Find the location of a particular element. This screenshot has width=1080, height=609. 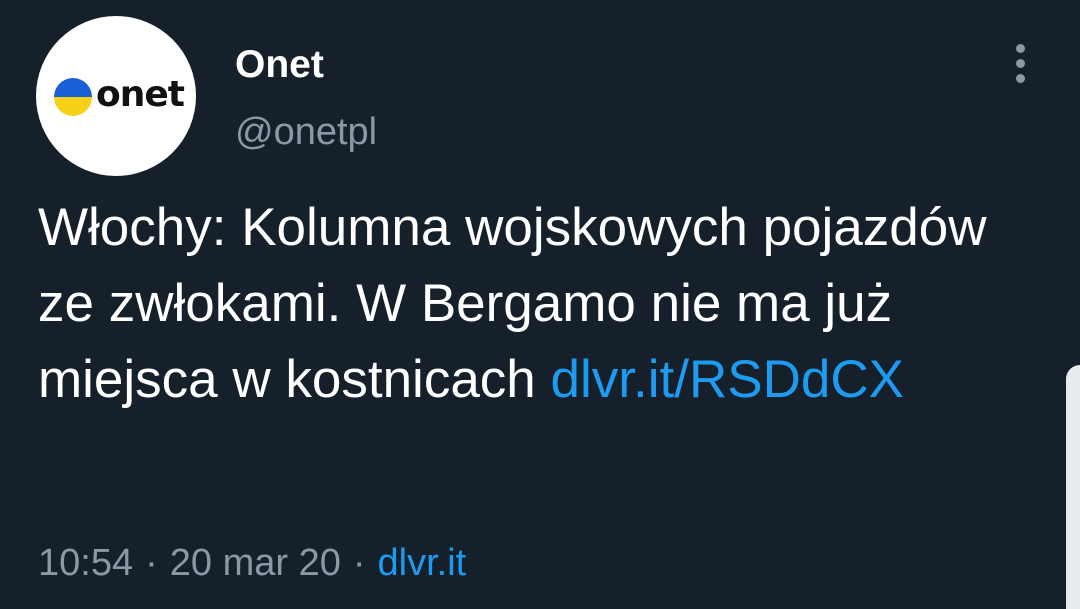

more-vertical-icon is located at coordinates (1020, 48).